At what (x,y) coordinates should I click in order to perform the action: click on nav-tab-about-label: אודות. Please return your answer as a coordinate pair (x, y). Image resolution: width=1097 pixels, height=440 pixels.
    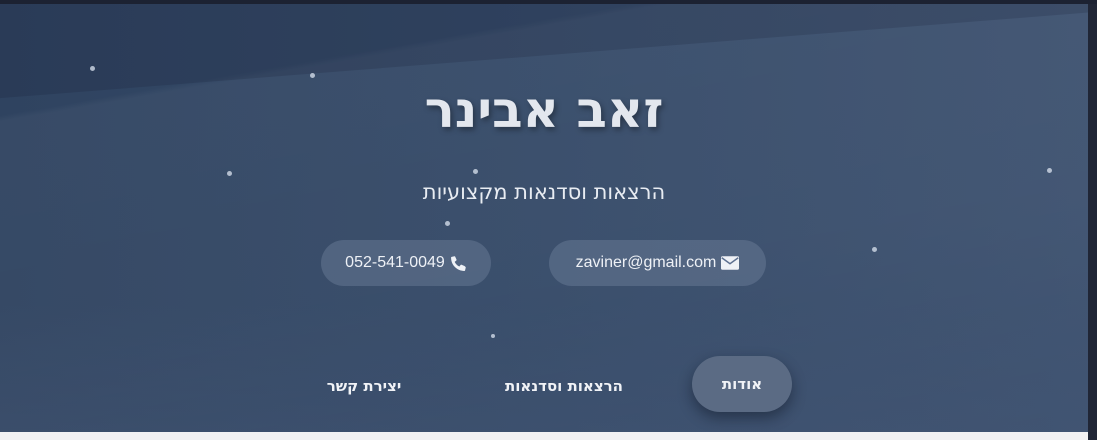
    Looking at the image, I should click on (742, 384).